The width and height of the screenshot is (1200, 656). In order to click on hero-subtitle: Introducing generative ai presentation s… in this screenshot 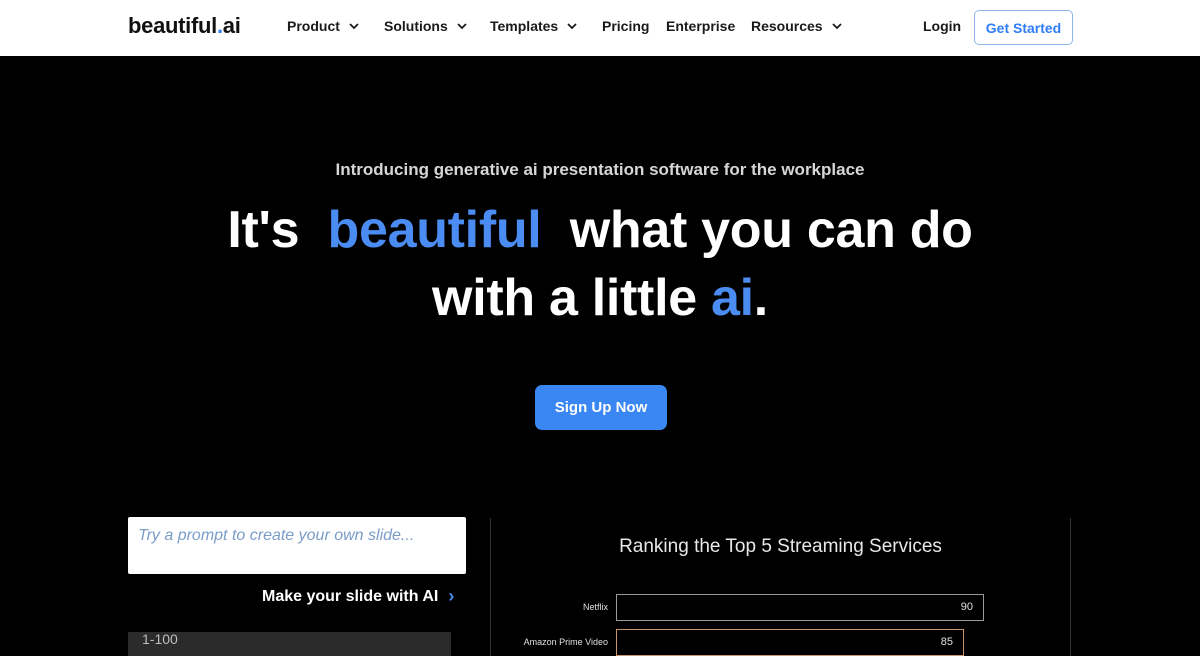, I will do `click(600, 169)`.